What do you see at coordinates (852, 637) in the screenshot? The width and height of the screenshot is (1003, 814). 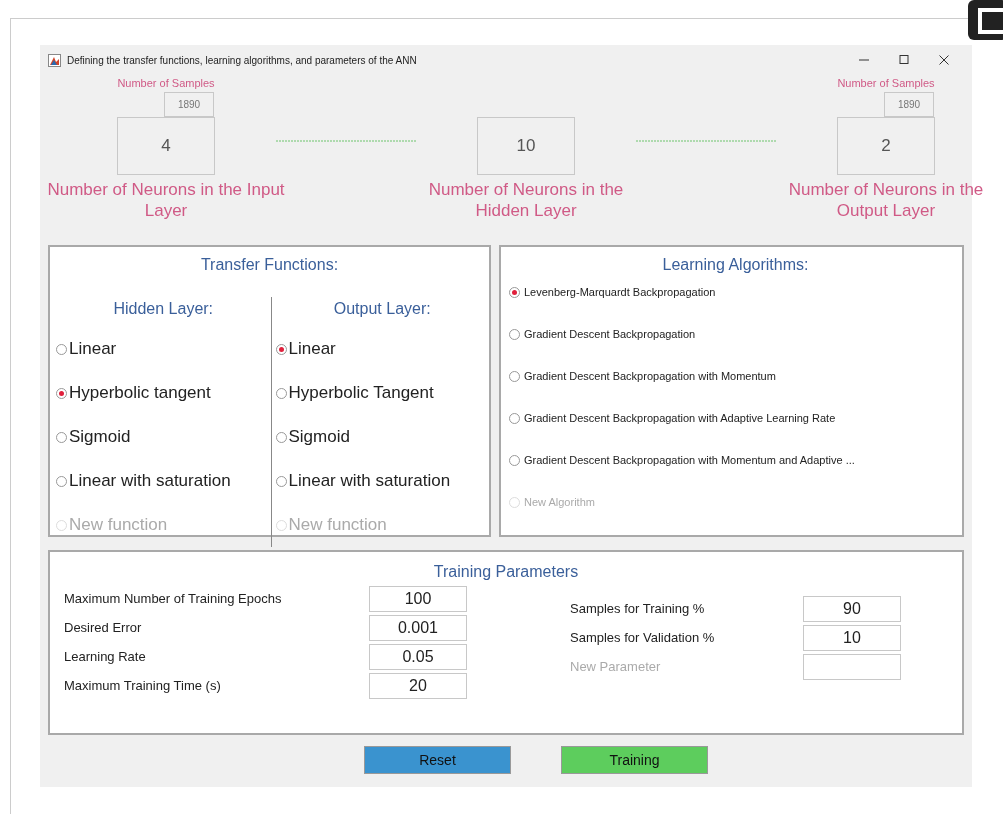 I see `parameter-field: 10` at bounding box center [852, 637].